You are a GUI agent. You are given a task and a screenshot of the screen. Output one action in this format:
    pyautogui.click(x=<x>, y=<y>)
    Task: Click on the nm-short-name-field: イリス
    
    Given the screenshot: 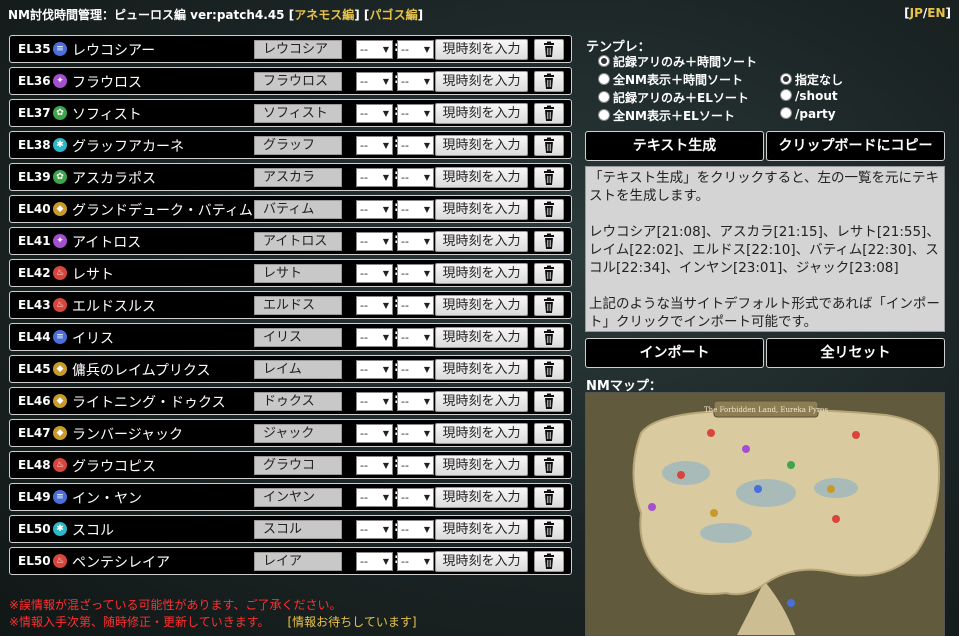 What is the action you would take?
    pyautogui.click(x=298, y=337)
    